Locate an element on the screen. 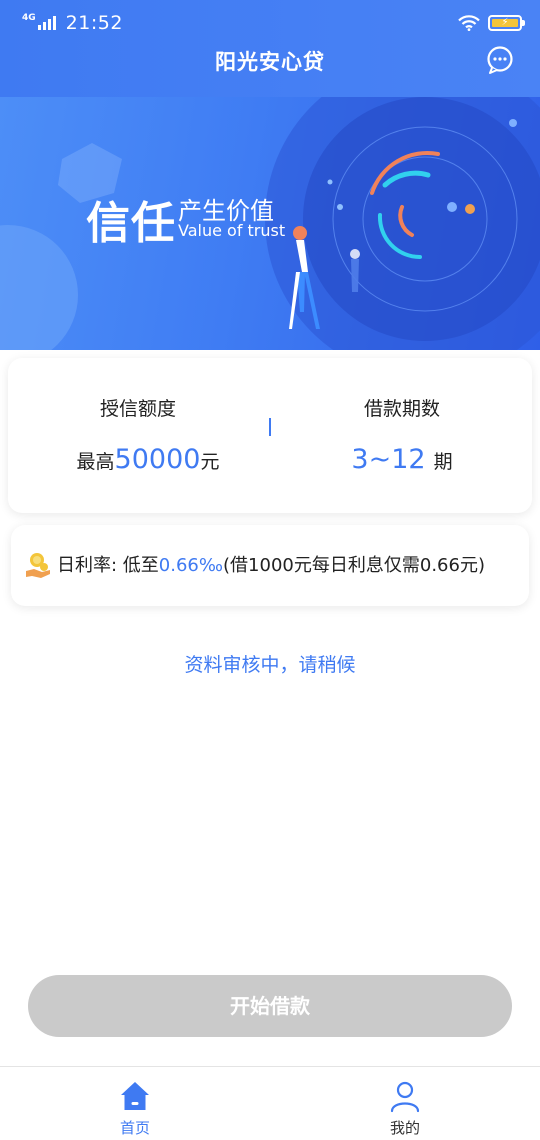 The image size is (540, 1140). wifi-icon is located at coordinates (469, 23).